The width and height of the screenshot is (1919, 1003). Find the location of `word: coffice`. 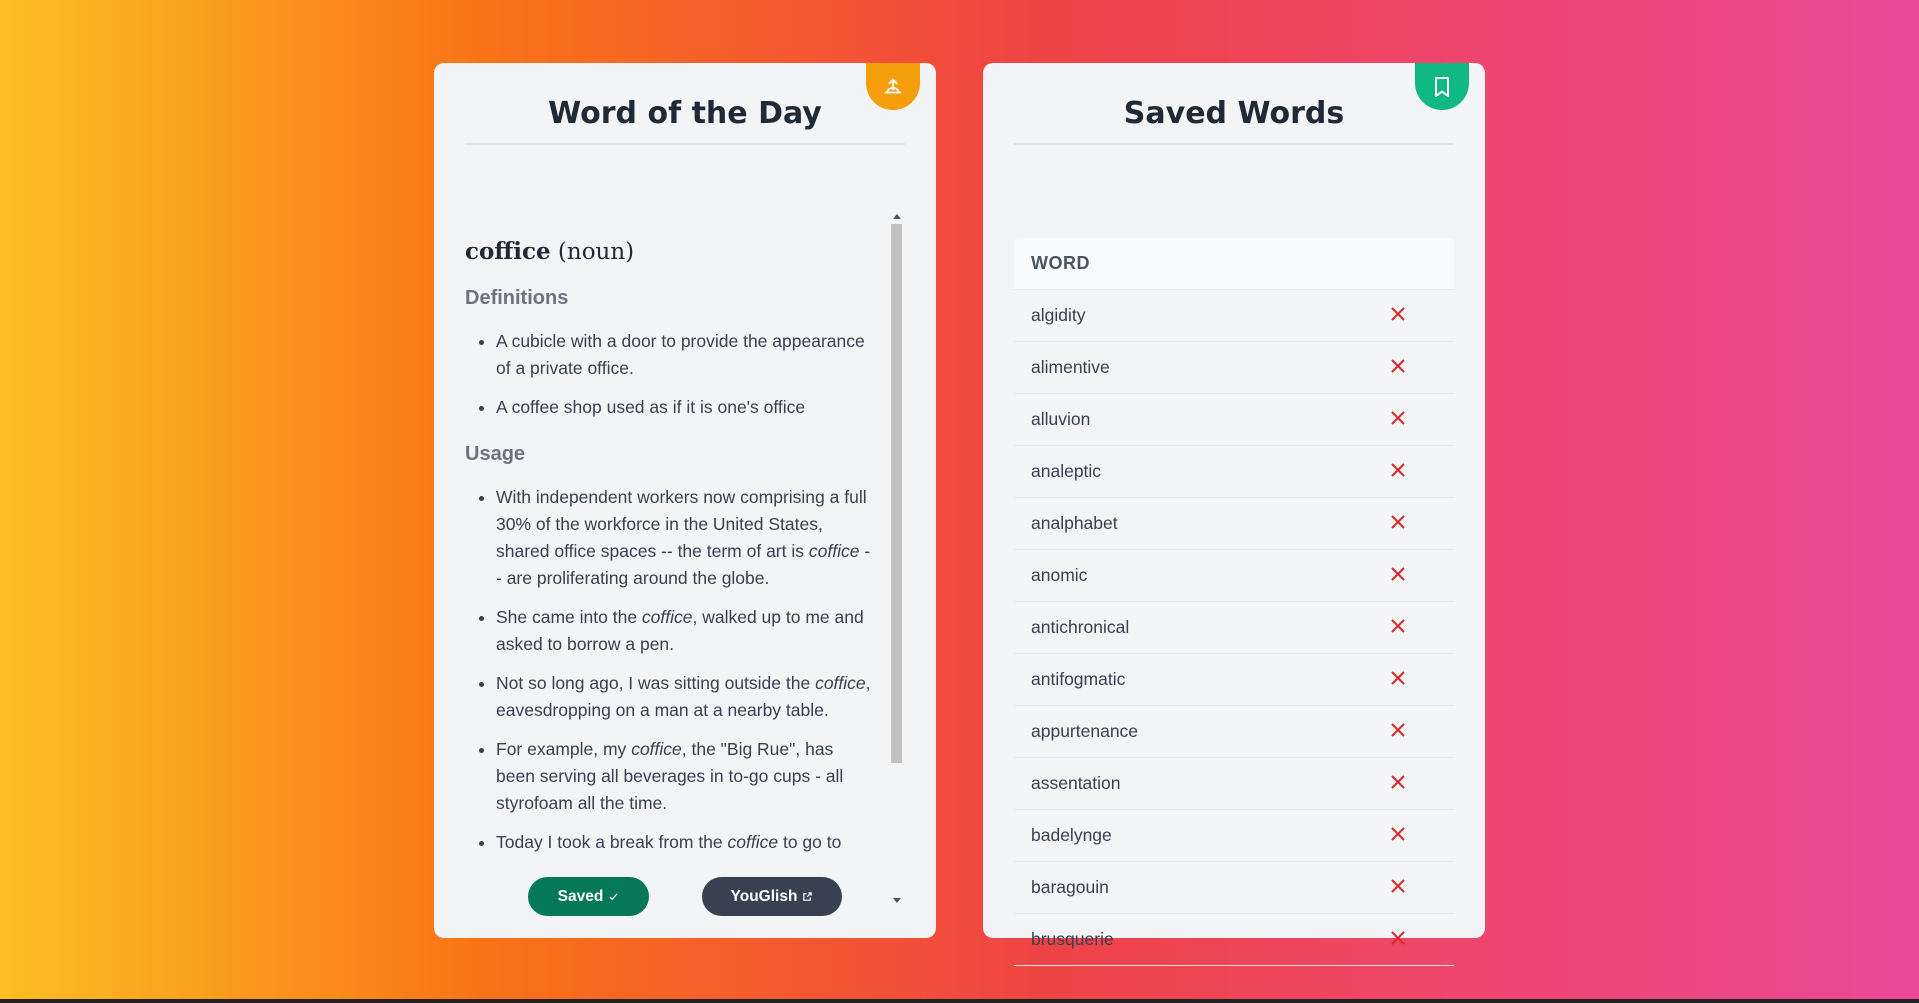

word: coffice is located at coordinates (508, 251).